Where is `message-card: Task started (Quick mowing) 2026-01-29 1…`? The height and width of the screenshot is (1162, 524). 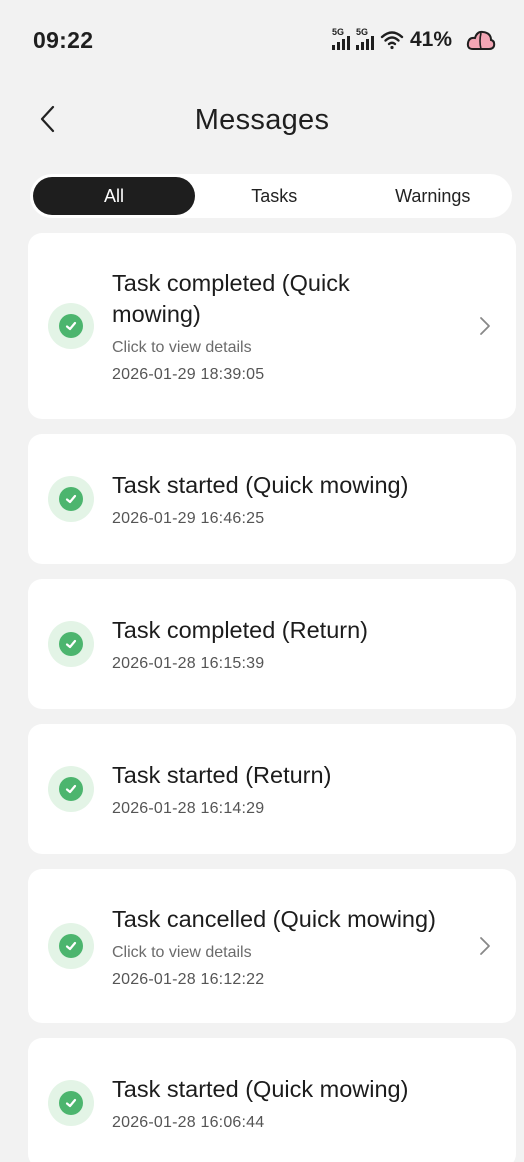
message-card: Task started (Quick mowing) 2026-01-29 1… is located at coordinates (272, 499).